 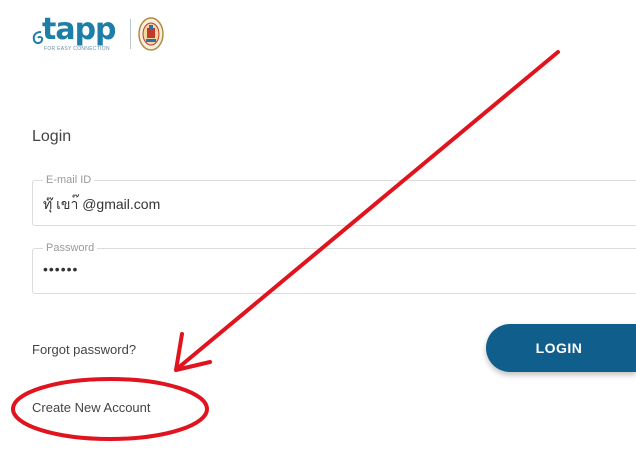 What do you see at coordinates (334, 200) in the screenshot?
I see `email-field: E-mail ID ทุ๊ เขา๊ @gmail.com` at bounding box center [334, 200].